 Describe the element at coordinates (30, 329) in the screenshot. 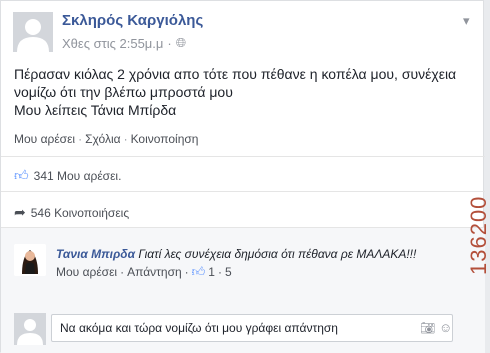

I see `user-avatar` at that location.